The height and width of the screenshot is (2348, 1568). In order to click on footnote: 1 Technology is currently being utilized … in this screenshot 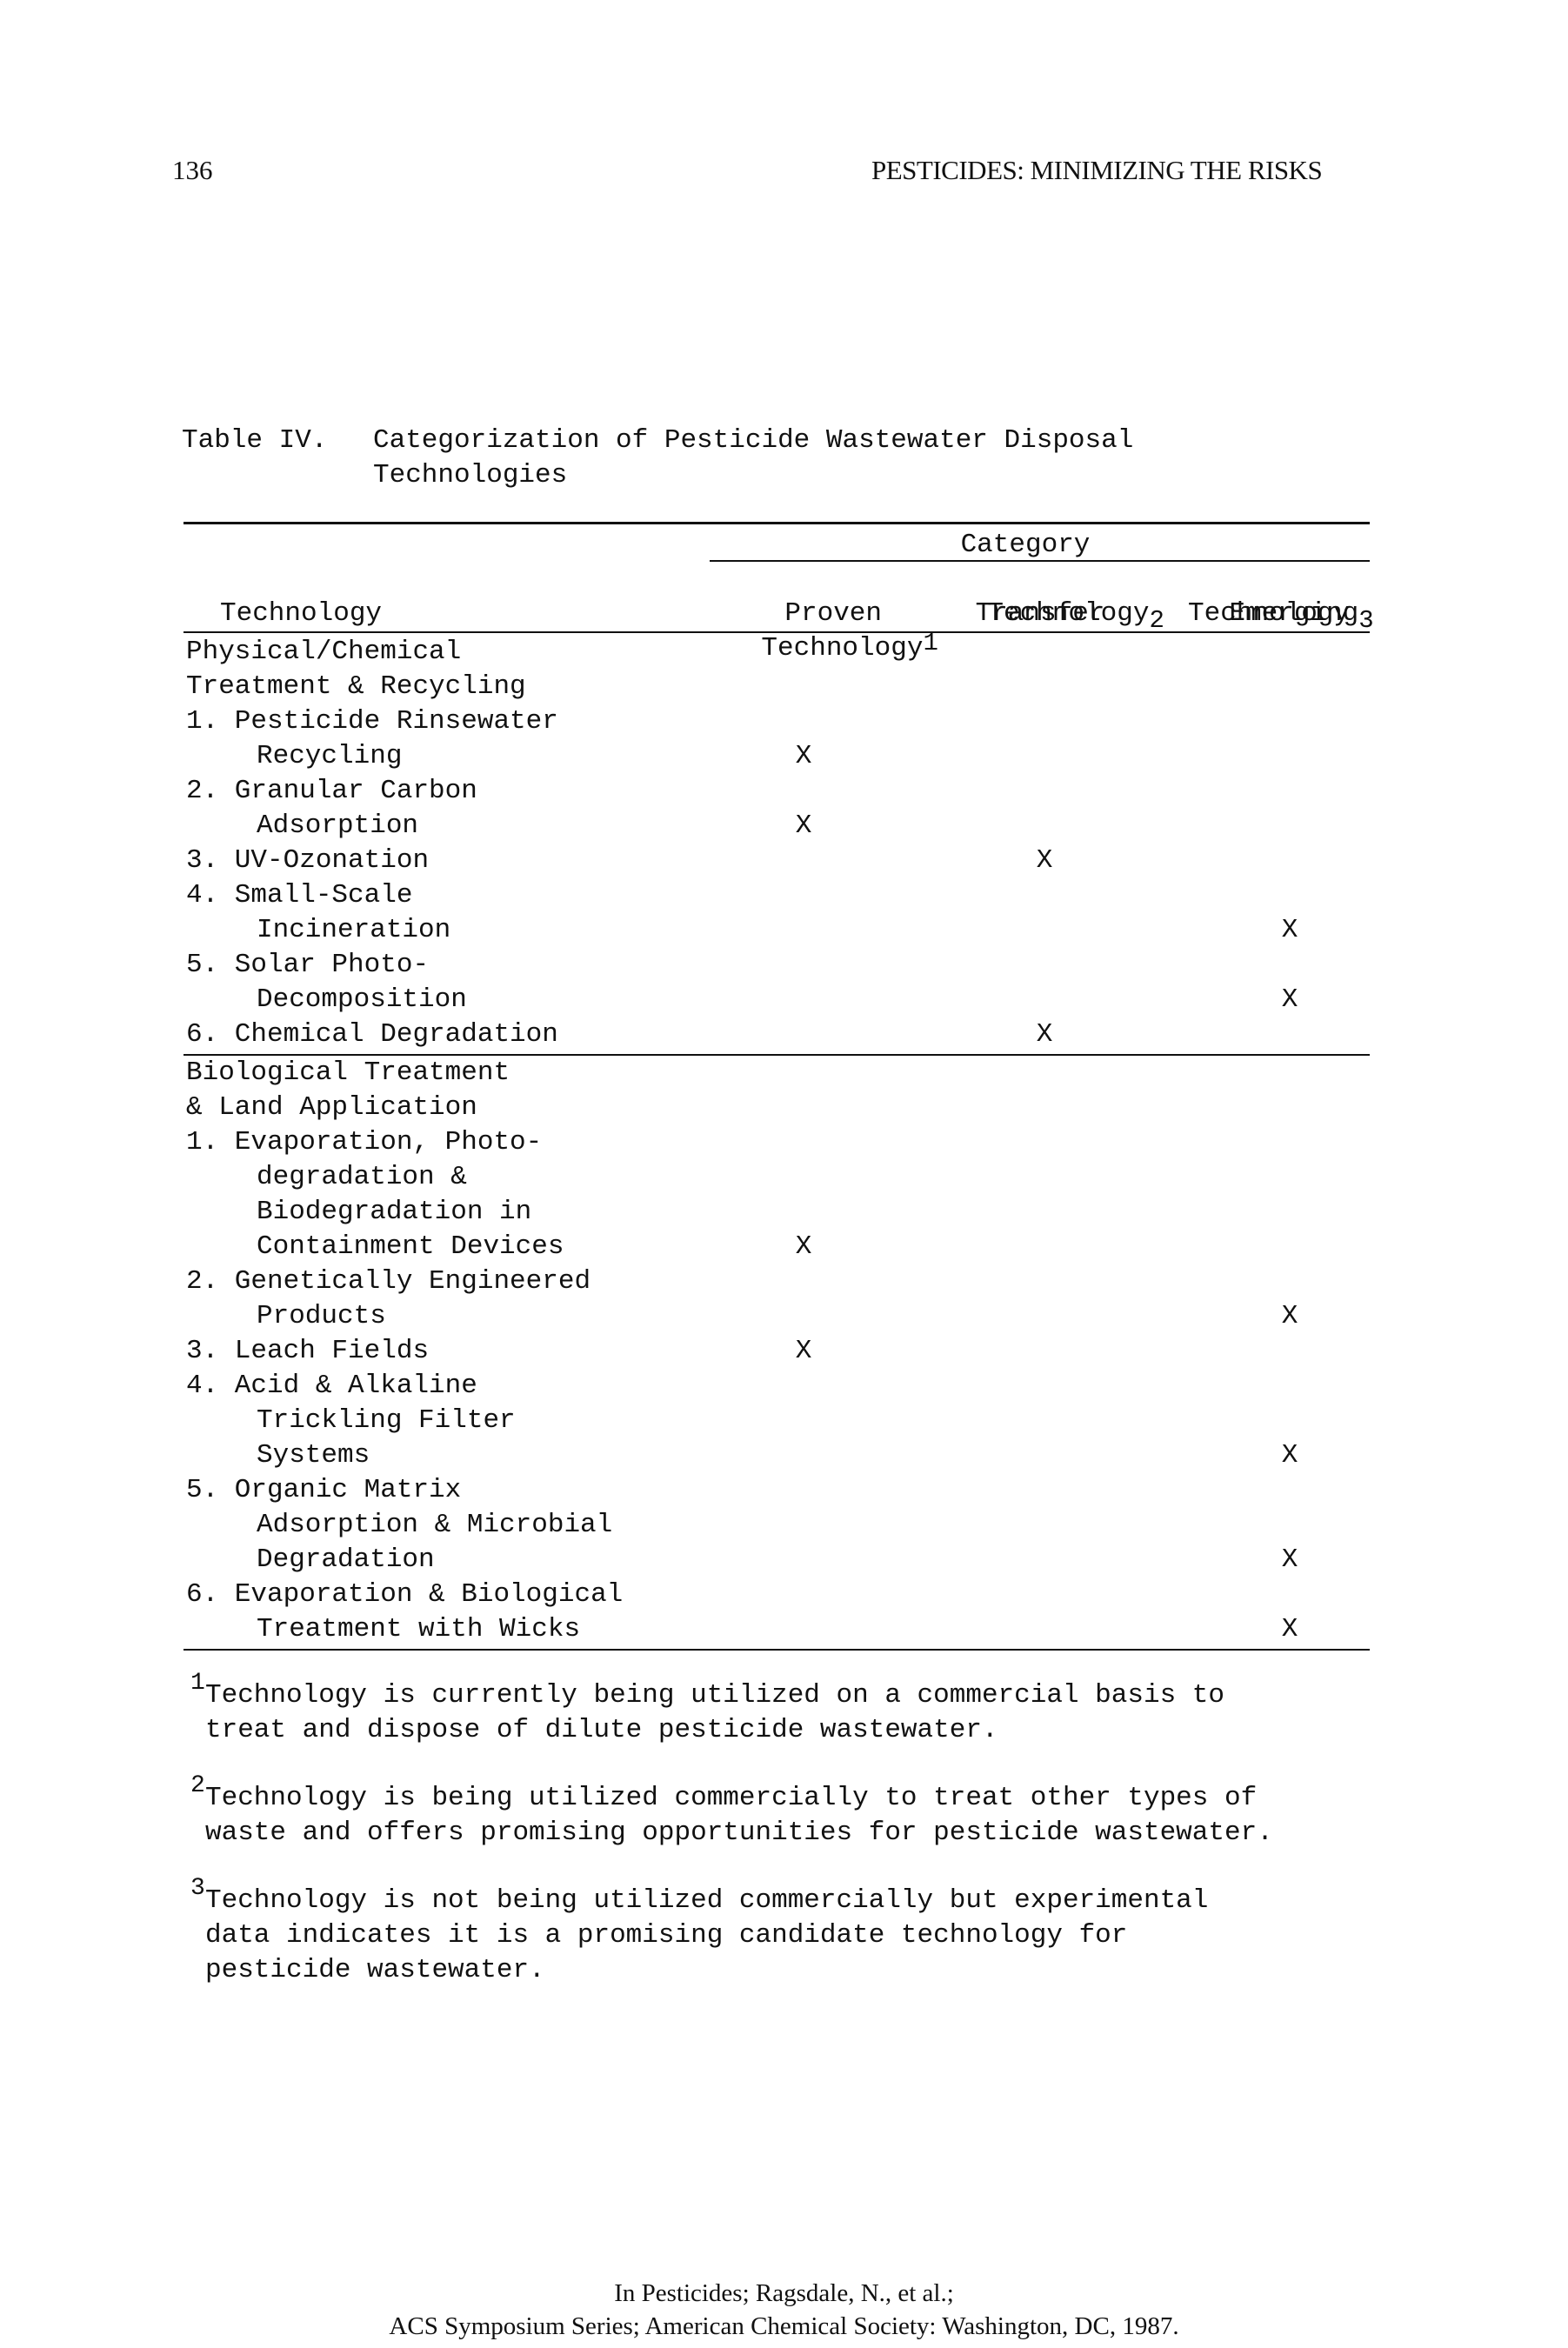, I will do `click(807, 1709)`.